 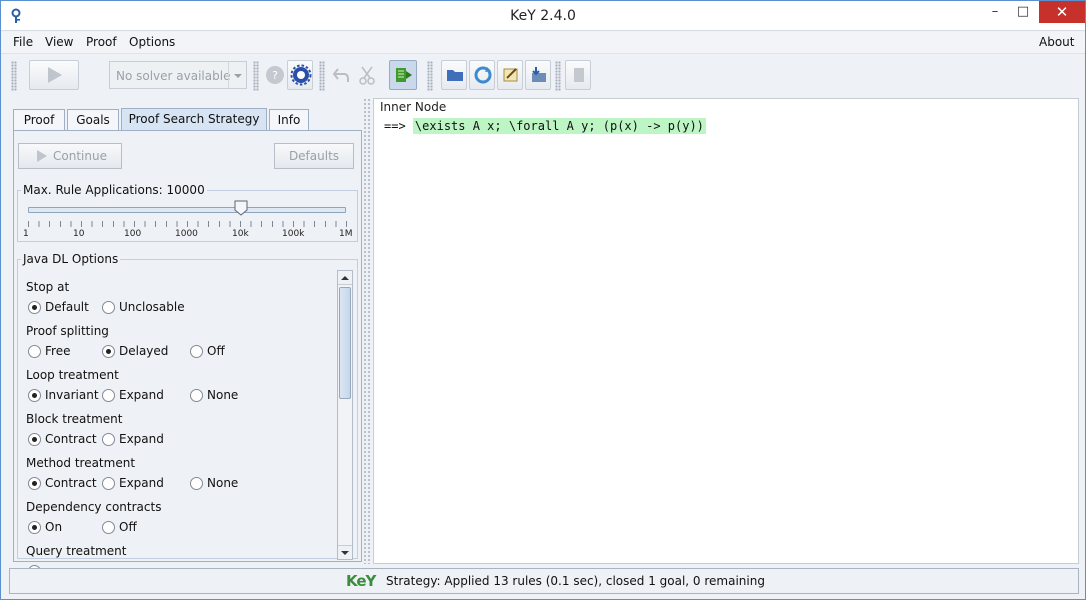 What do you see at coordinates (314, 156) in the screenshot?
I see `defaults-button: Defaults` at bounding box center [314, 156].